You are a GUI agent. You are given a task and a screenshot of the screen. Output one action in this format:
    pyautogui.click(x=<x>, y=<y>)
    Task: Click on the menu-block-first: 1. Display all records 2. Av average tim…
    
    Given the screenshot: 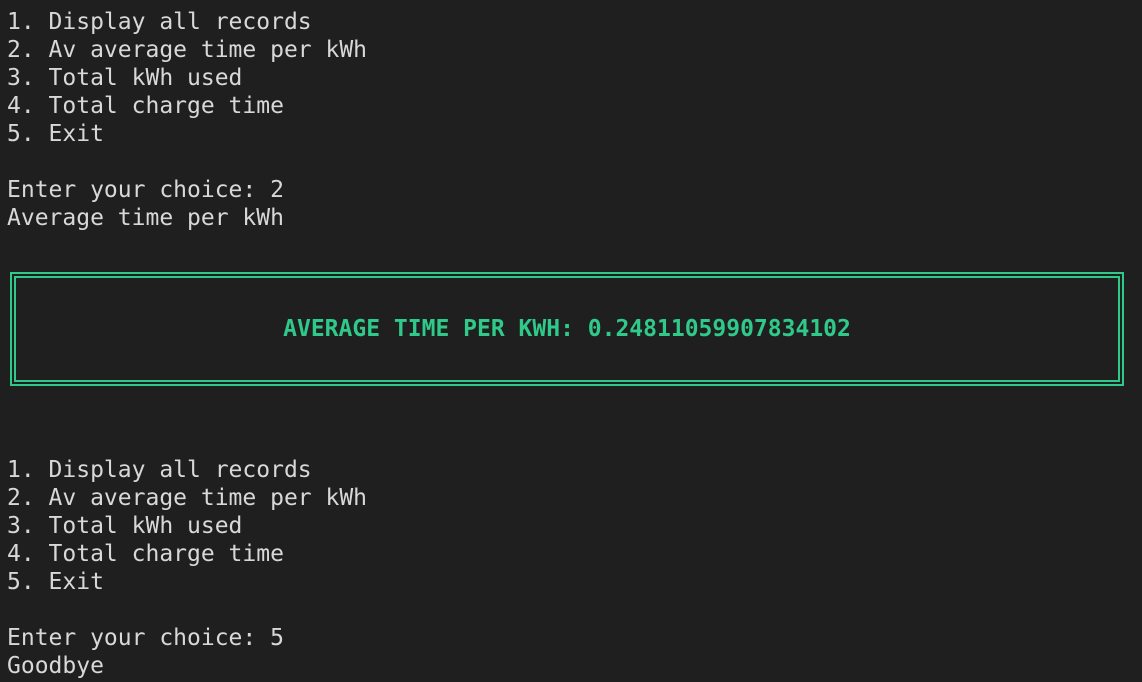 What is the action you would take?
    pyautogui.click(x=187, y=120)
    